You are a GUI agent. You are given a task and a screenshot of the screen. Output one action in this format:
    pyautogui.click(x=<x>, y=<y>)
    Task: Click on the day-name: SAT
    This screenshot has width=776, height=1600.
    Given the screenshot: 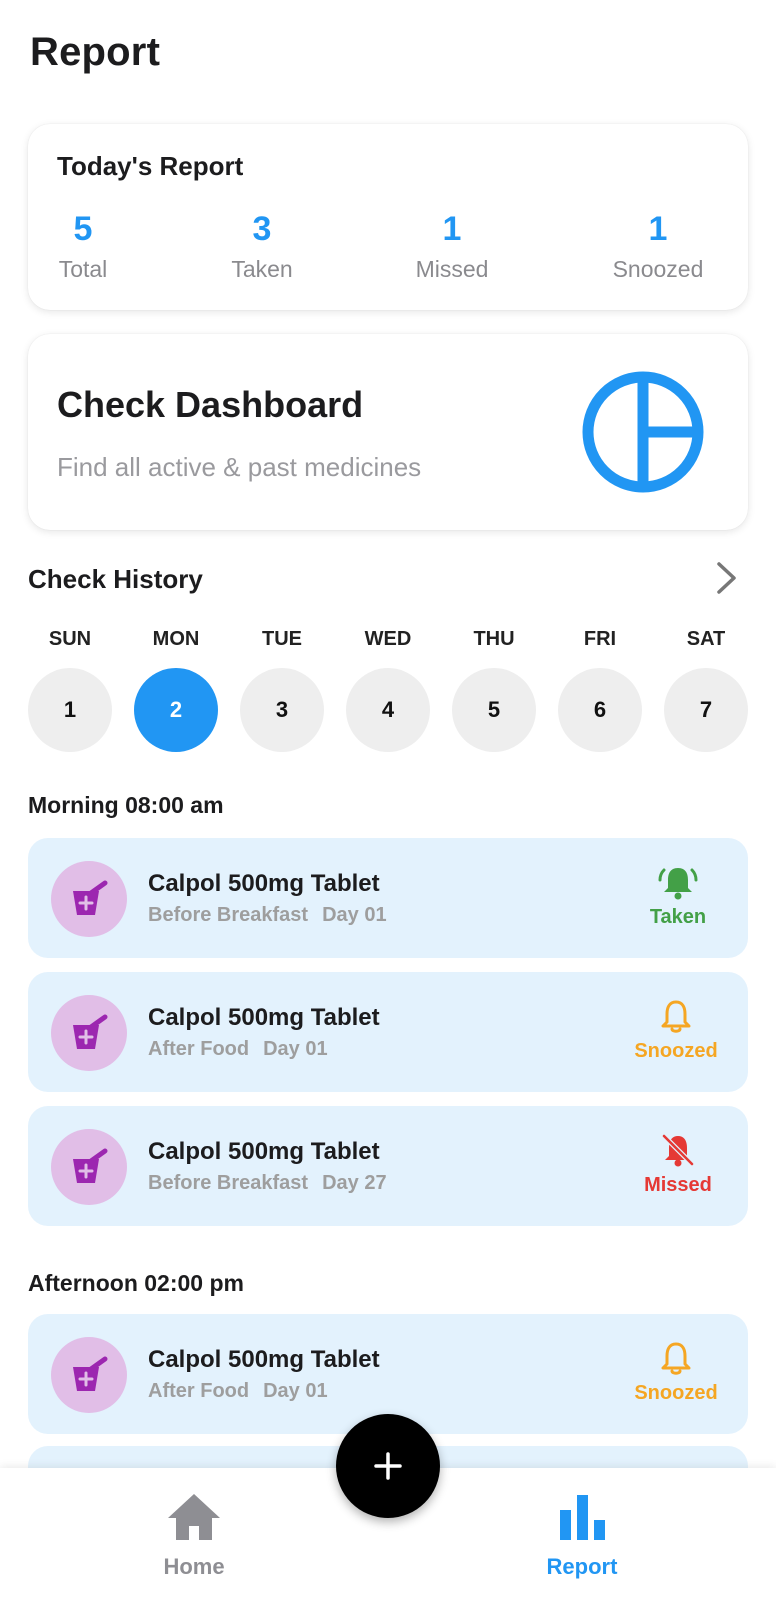 What is the action you would take?
    pyautogui.click(x=706, y=639)
    